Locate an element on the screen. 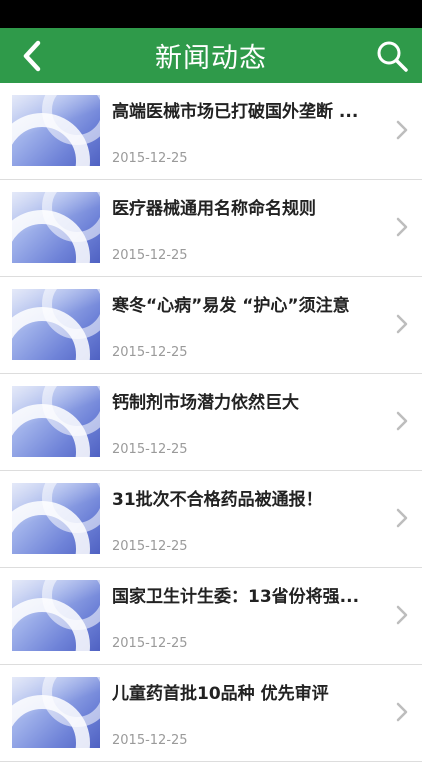  news-title: 医疗器械通用名称命名规则 is located at coordinates (214, 209).